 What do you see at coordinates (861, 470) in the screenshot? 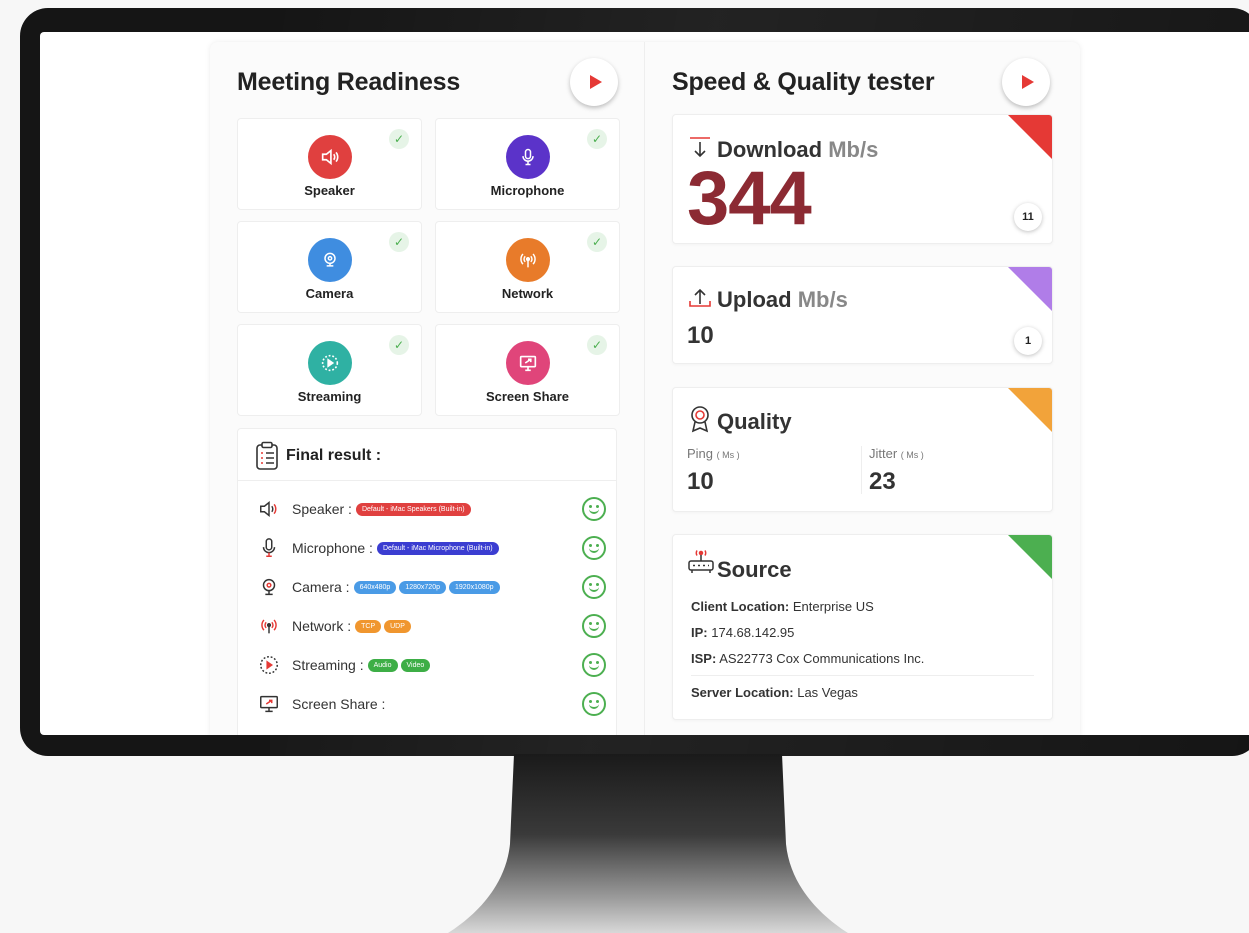
I see `quality-divider` at bounding box center [861, 470].